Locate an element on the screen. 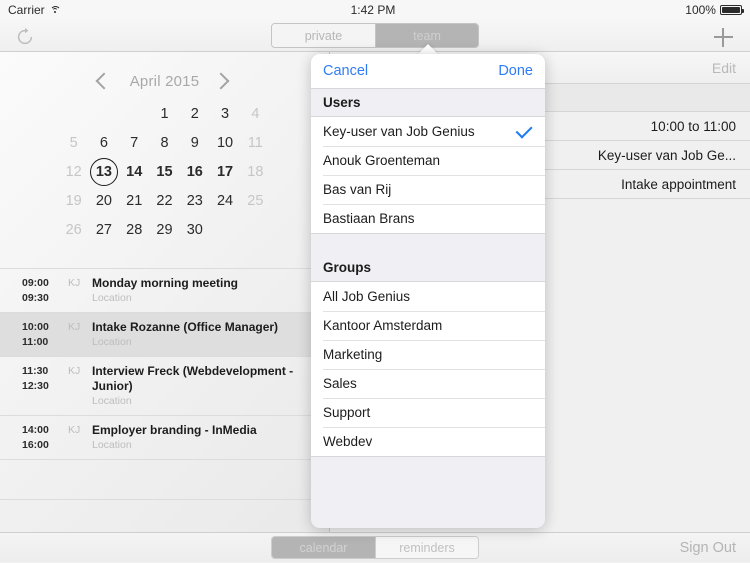 The width and height of the screenshot is (750, 563). month-header: April 2015 is located at coordinates (164, 81).